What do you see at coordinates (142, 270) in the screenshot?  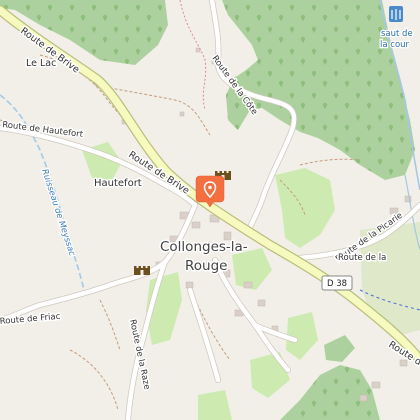 I see `castle-icon` at bounding box center [142, 270].